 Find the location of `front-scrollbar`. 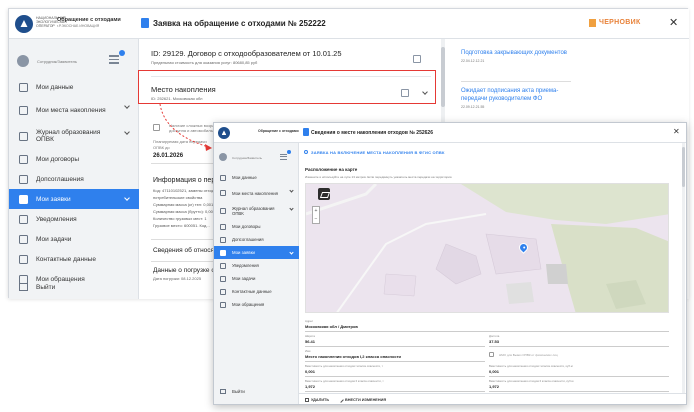

front-scrollbar is located at coordinates (683, 268).